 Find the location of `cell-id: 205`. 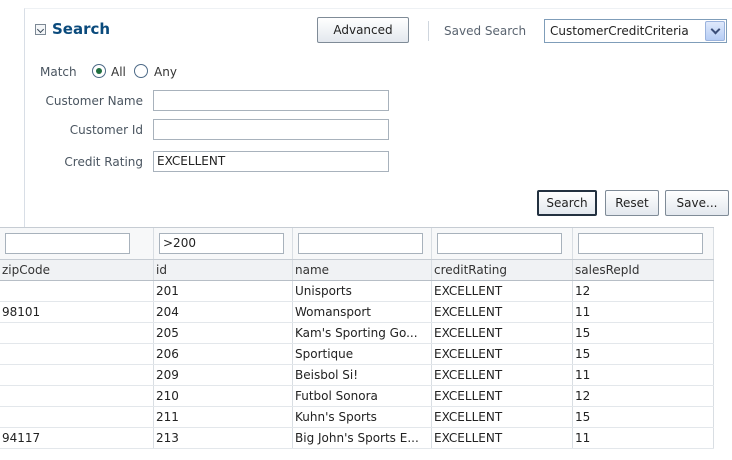

cell-id: 205 is located at coordinates (223, 333).